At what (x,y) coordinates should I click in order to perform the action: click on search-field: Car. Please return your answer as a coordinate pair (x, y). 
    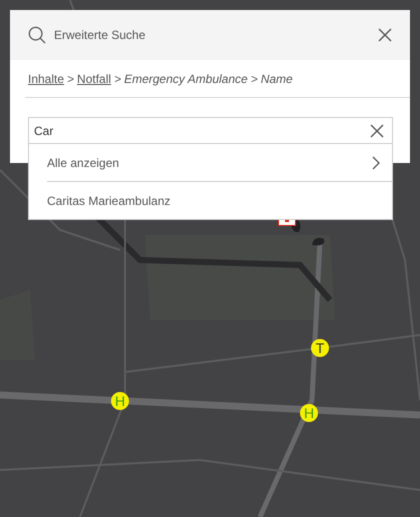
    Looking at the image, I should click on (210, 130).